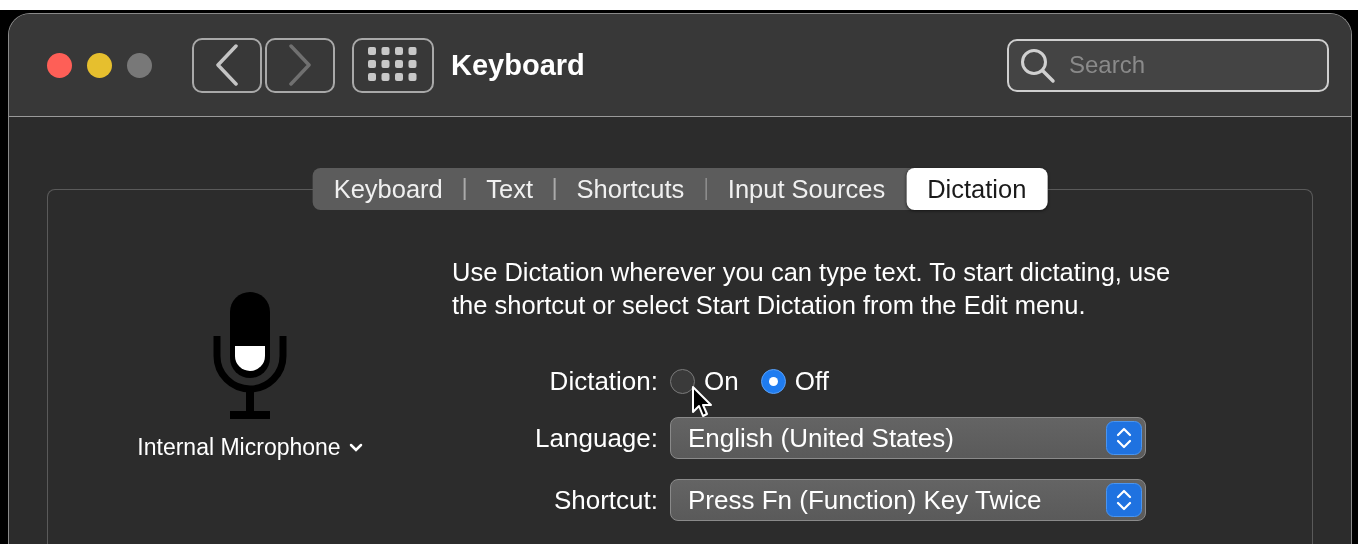  What do you see at coordinates (250, 356) in the screenshot?
I see `microphone-icon` at bounding box center [250, 356].